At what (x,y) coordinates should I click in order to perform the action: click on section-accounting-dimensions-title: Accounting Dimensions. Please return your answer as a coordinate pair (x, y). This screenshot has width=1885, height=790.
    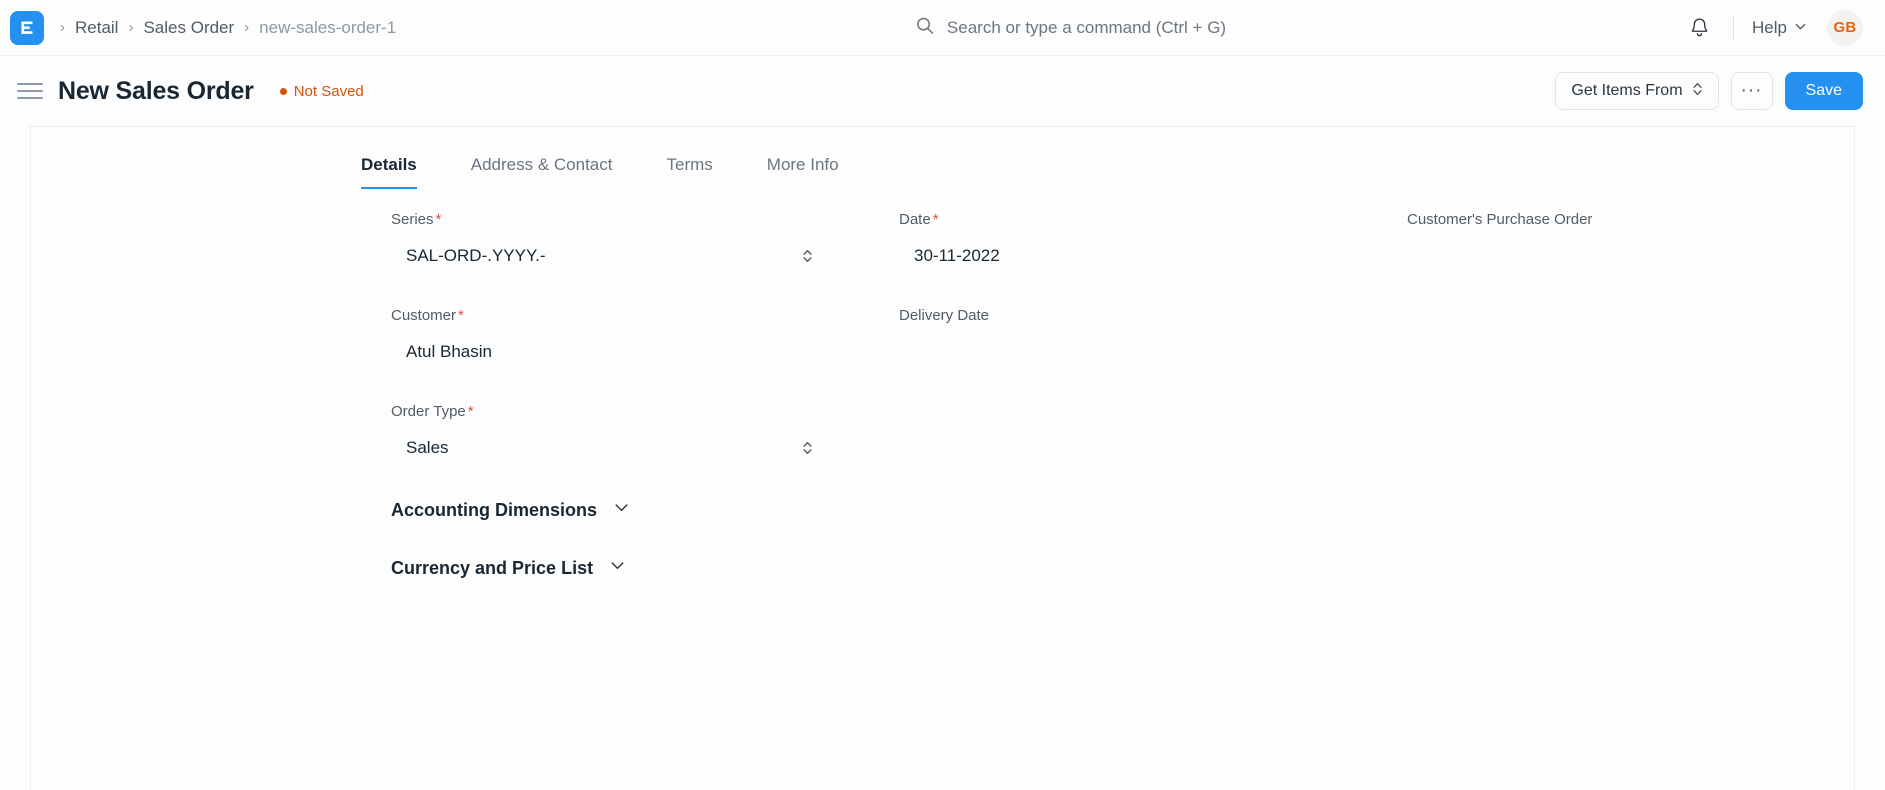
    Looking at the image, I should click on (494, 509).